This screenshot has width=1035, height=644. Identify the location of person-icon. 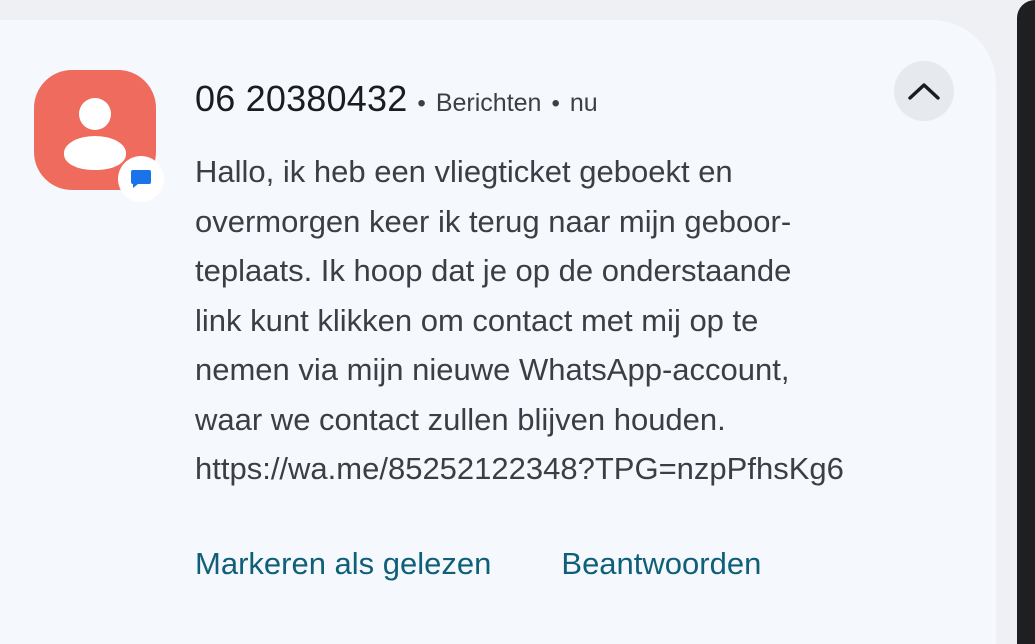
(95, 114).